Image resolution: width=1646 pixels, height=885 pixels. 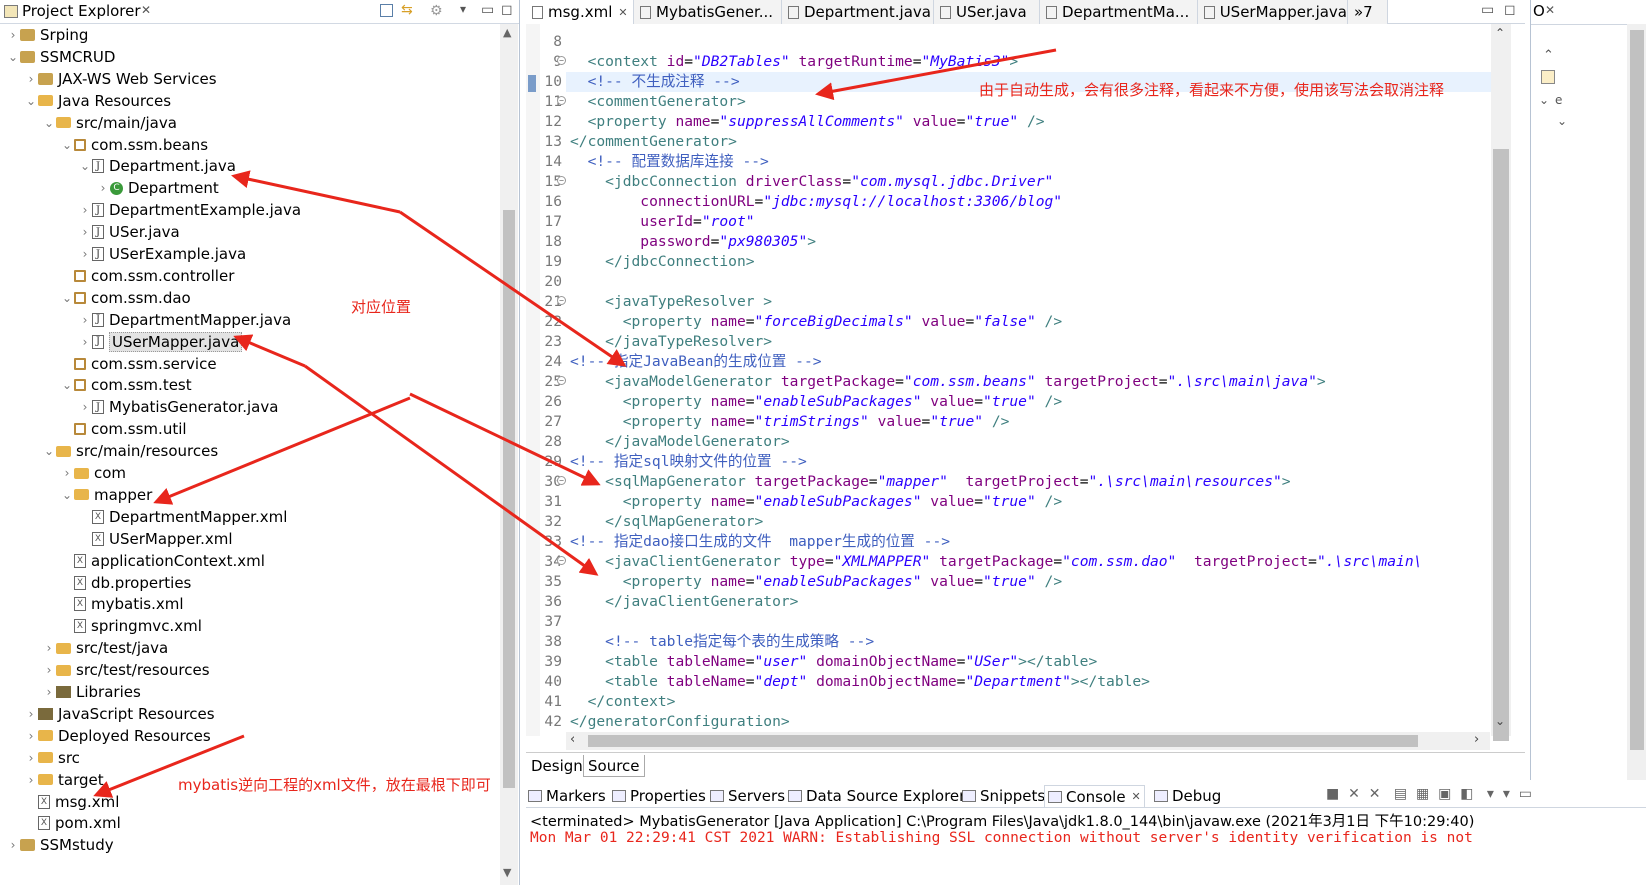 I want to click on tree-item: › com, so click(x=93, y=473).